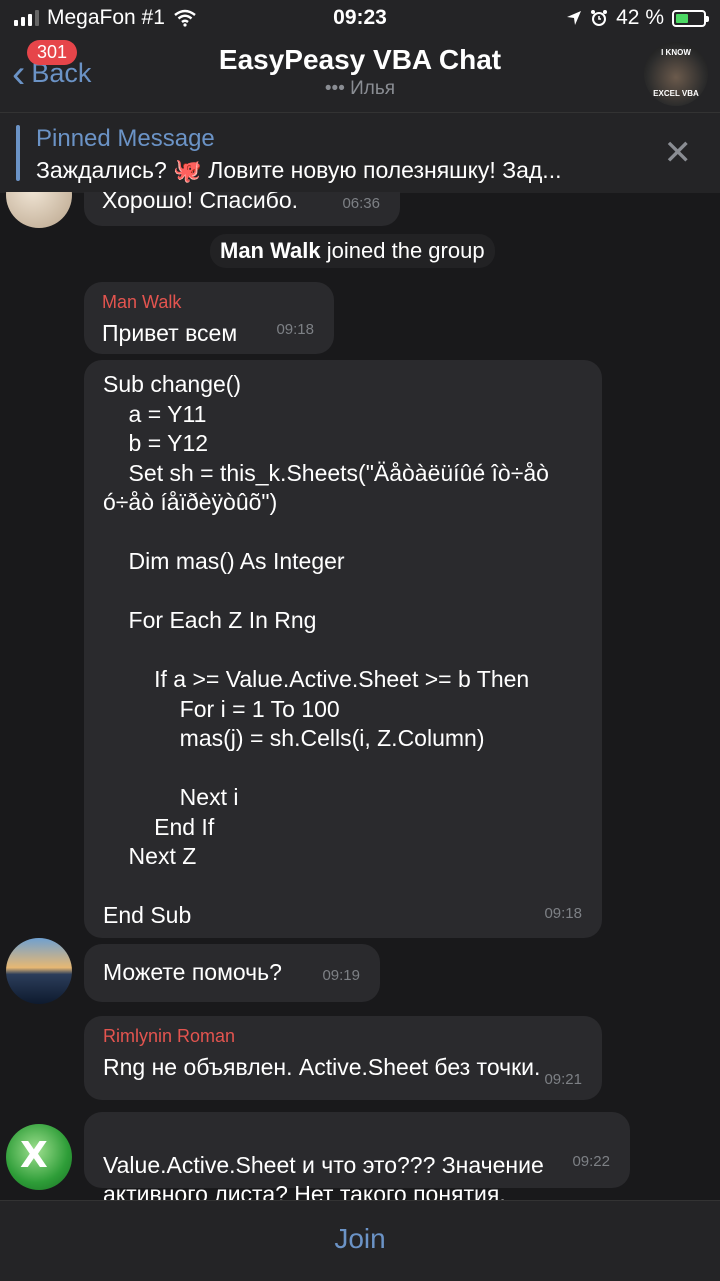  Describe the element at coordinates (360, 88) in the screenshot. I see `typing-status: ••• Илья` at that location.